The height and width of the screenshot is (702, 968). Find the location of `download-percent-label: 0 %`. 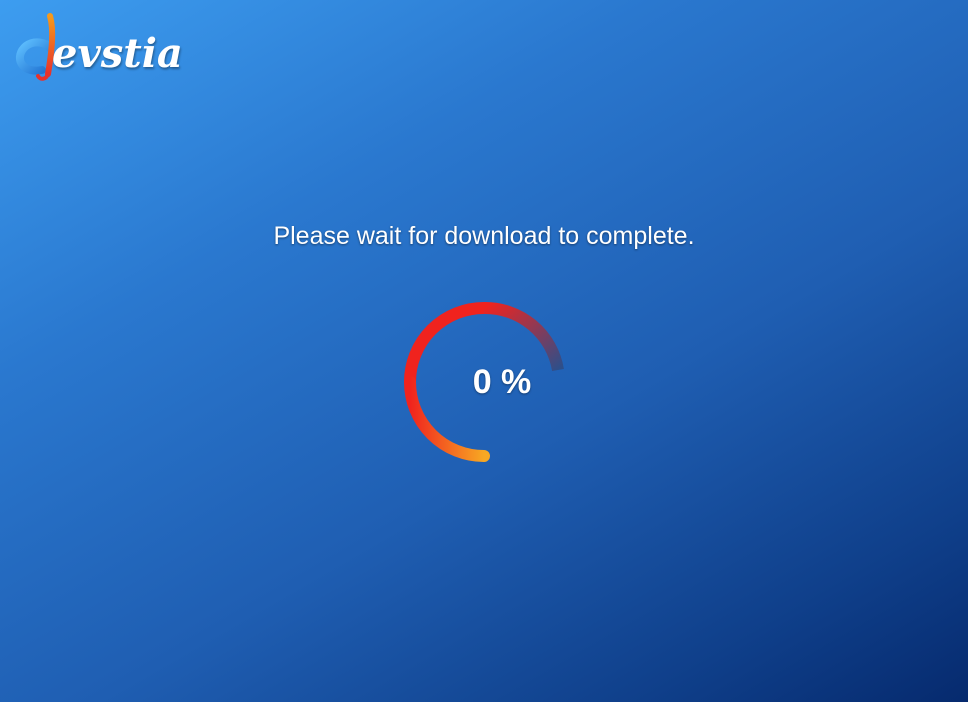

download-percent-label: 0 % is located at coordinates (502, 381).